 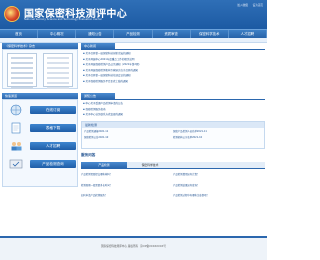 I want to click on list-item: 如何申请产品检测服务？, so click(x=127, y=196).